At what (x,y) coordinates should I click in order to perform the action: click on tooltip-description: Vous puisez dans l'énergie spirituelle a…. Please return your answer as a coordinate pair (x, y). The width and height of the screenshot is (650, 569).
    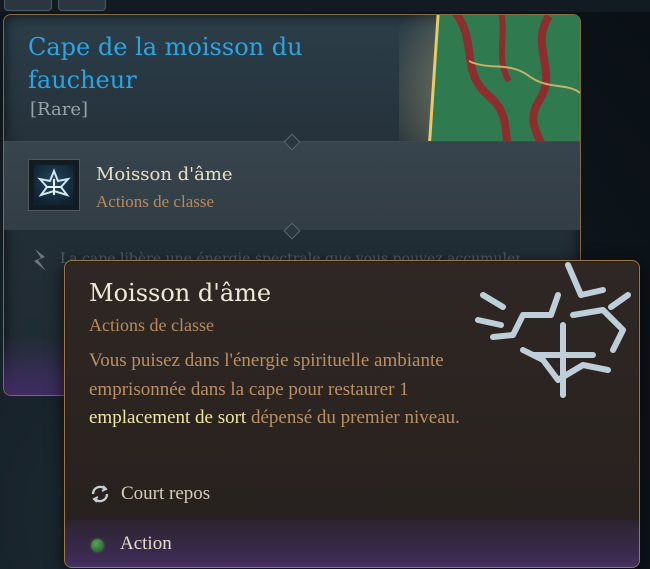
    Looking at the image, I should click on (279, 390).